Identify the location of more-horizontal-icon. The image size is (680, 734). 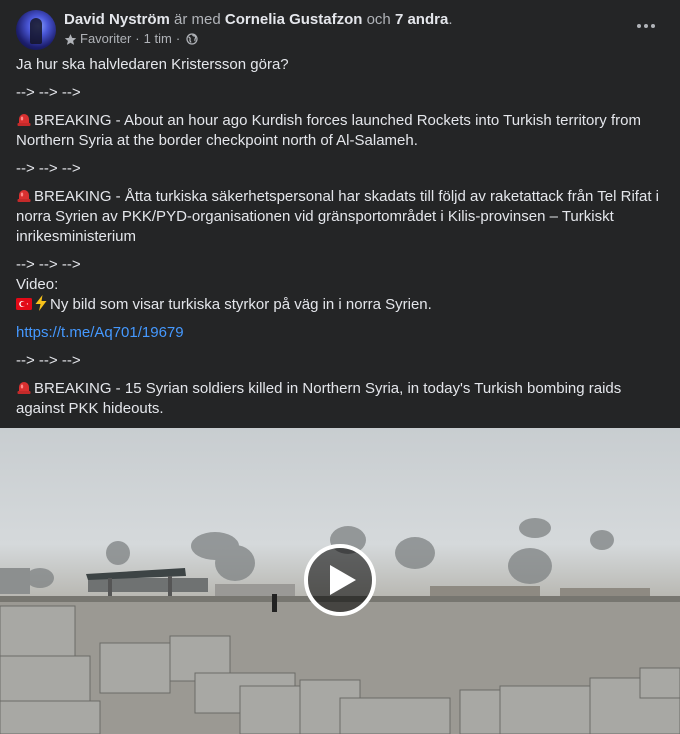
(646, 26).